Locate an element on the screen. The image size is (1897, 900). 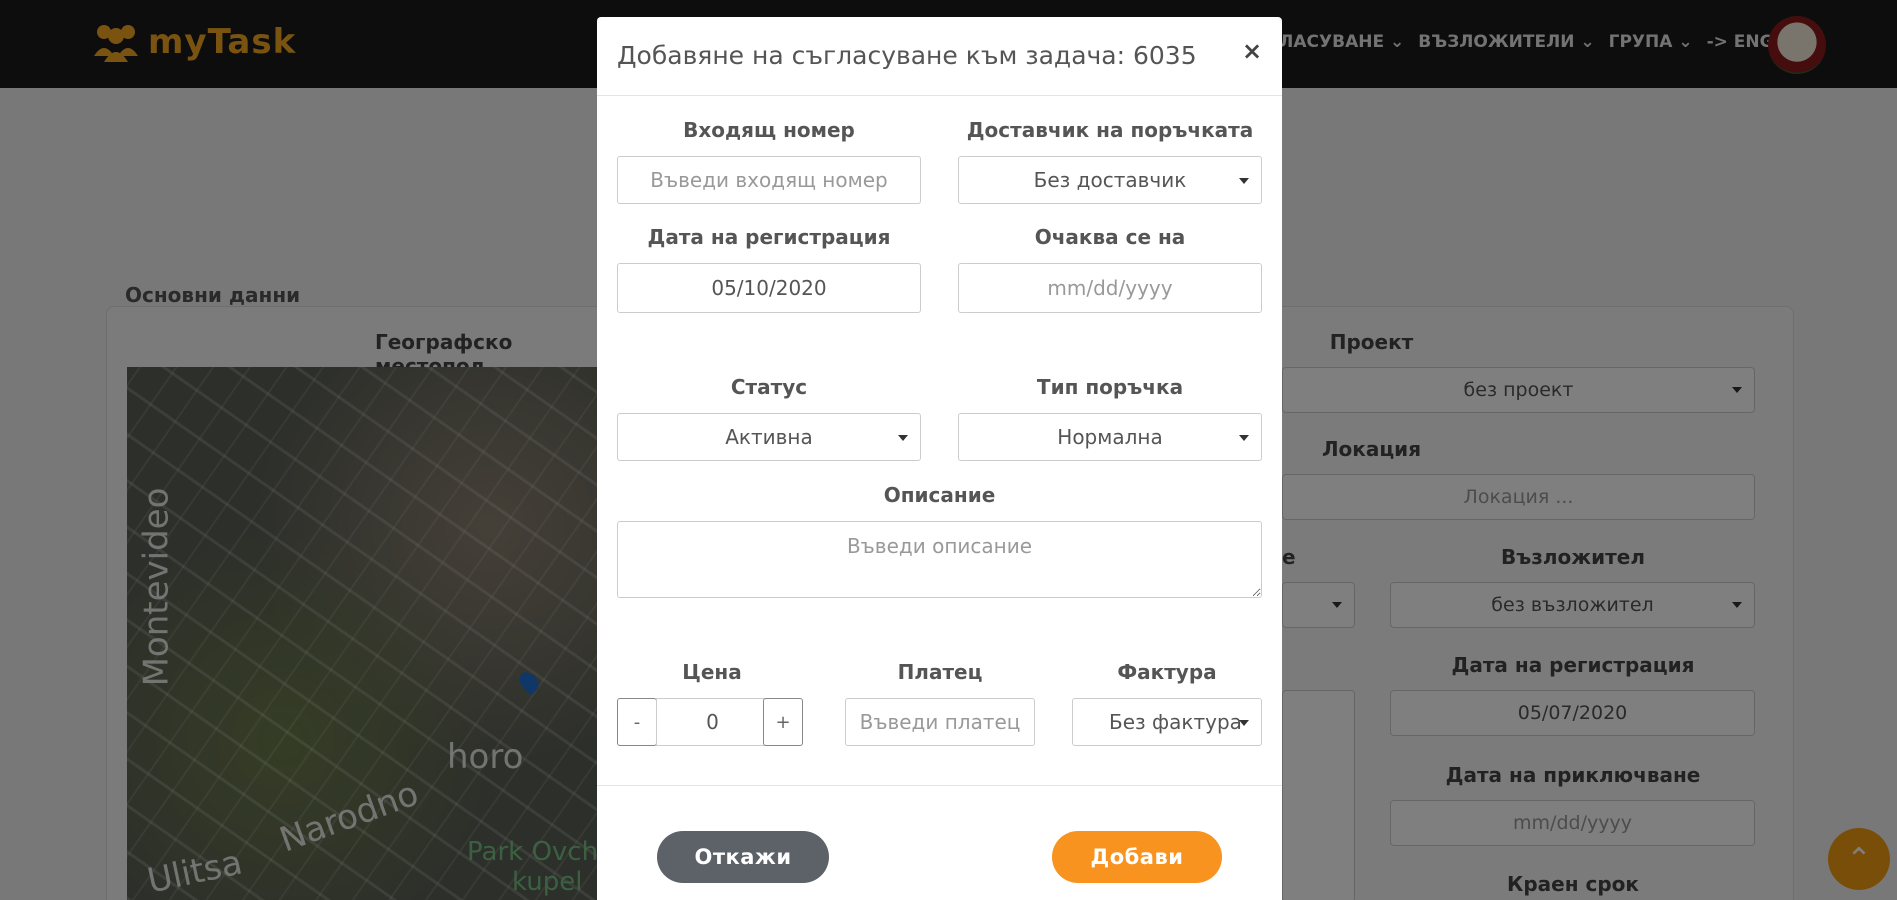
description-textarea is located at coordinates (939, 559).